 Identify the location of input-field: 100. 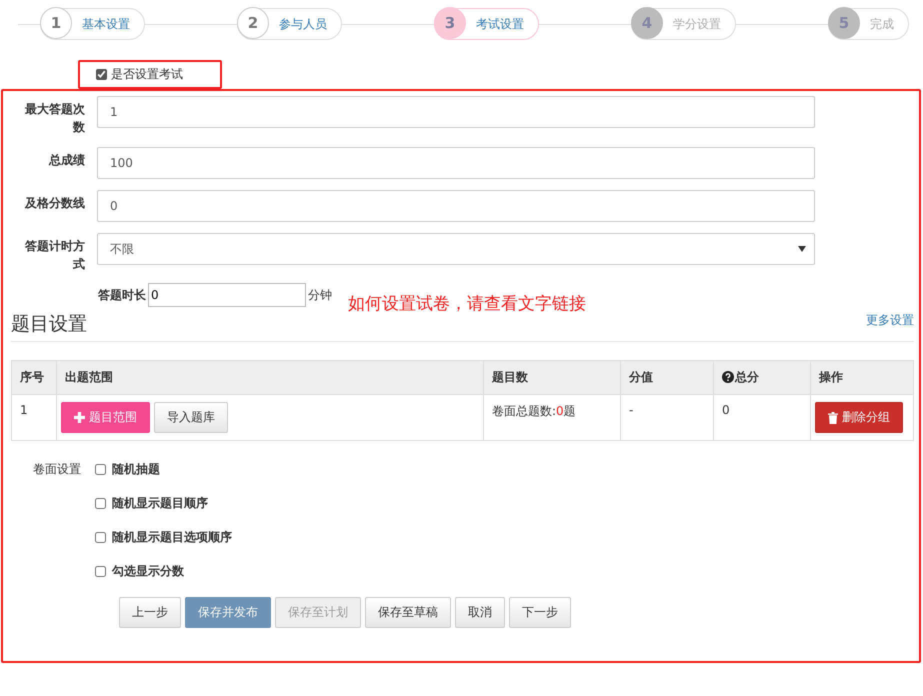
(456, 163).